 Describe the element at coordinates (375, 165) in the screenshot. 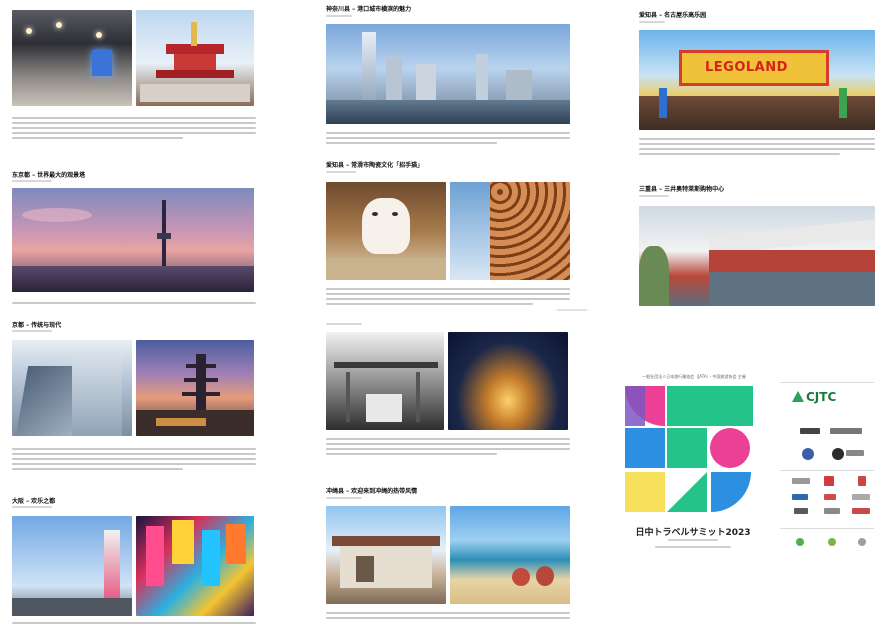

I see `section-title-tokoname: 爱知县 – 常滑市陶瓷文化「招手猫」` at that location.